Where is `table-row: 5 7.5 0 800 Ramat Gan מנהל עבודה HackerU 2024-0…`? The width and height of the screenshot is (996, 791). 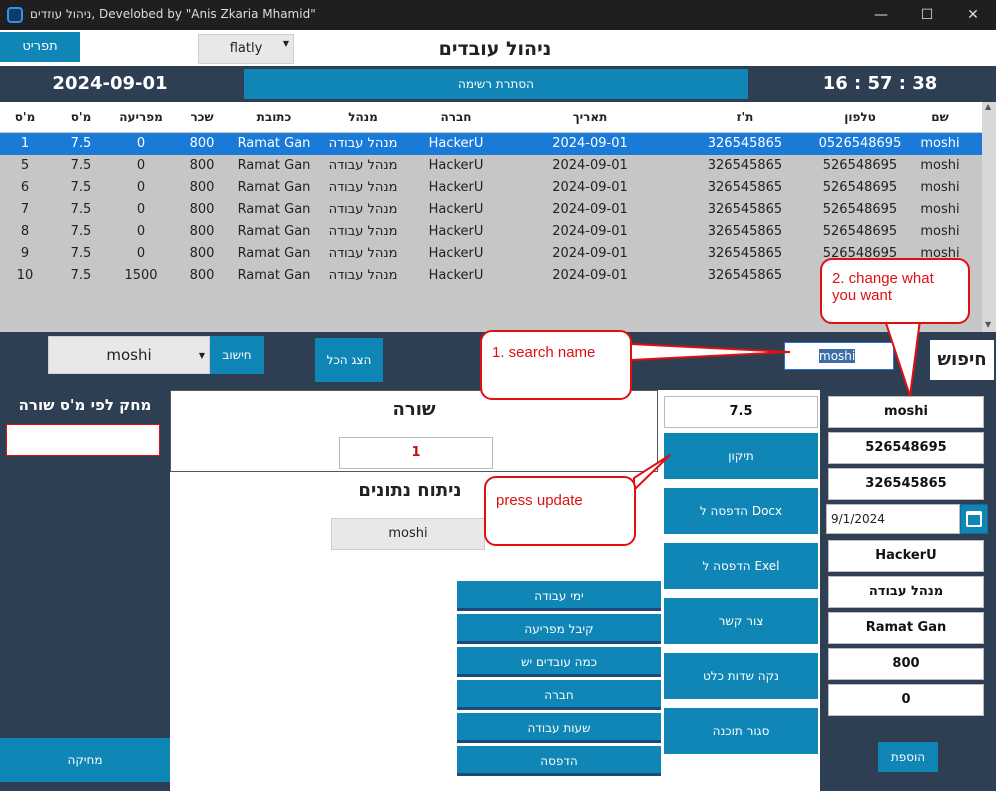 table-row: 5 7.5 0 800 Ramat Gan מנהל עבודה HackerU 2024-0… is located at coordinates (491, 166).